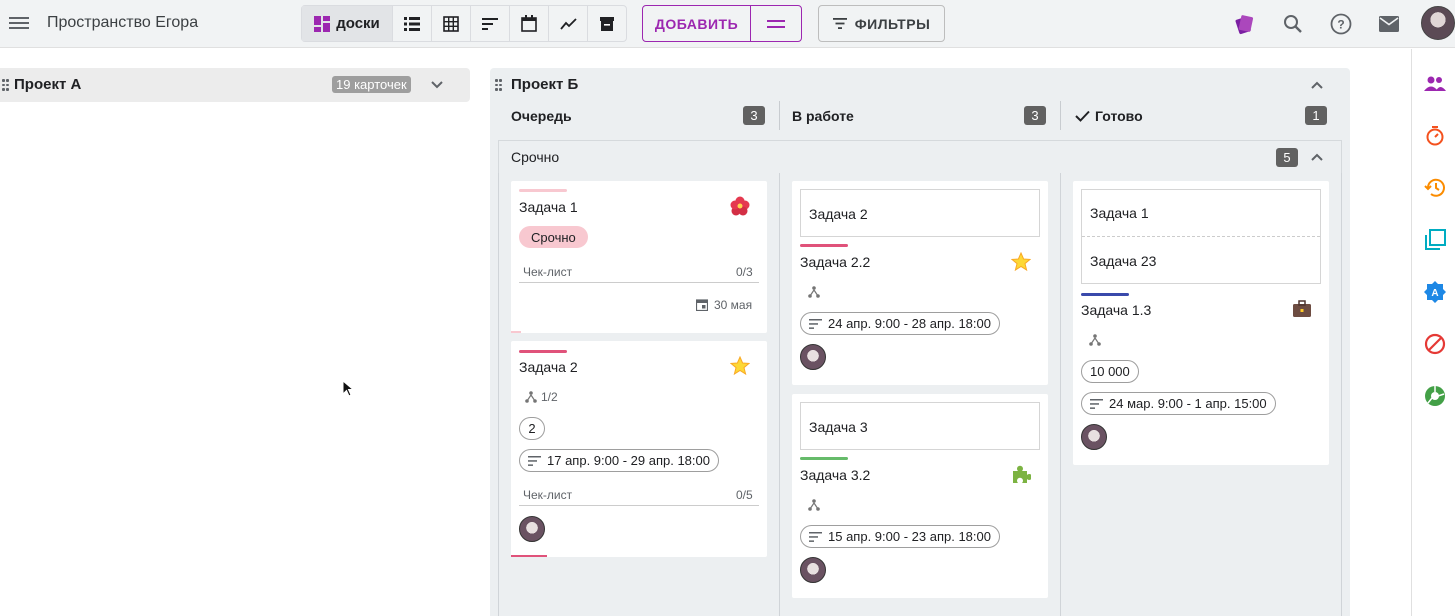 This screenshot has height=616, width=1455. What do you see at coordinates (1201, 260) in the screenshot?
I see `parent-task-title: Задача 23` at bounding box center [1201, 260].